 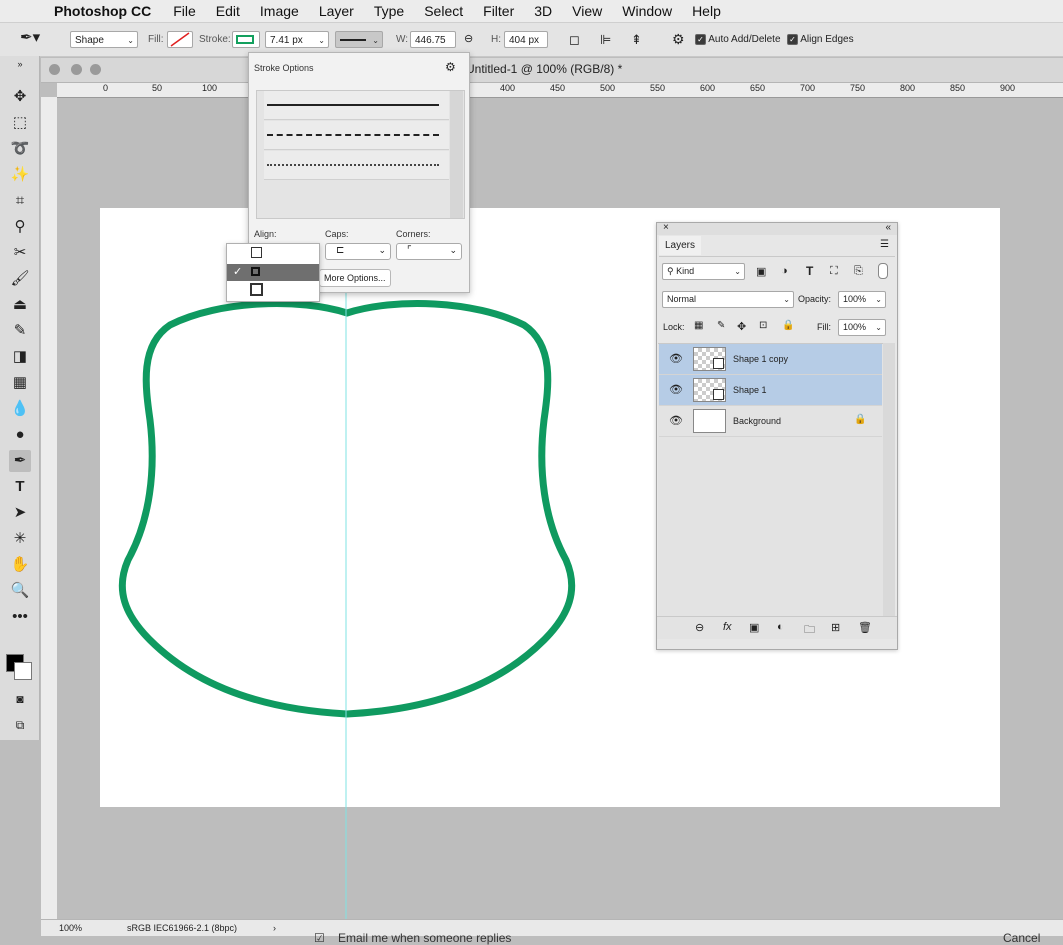 What do you see at coordinates (824, 327) in the screenshot?
I see `fill-label: Fill:` at bounding box center [824, 327].